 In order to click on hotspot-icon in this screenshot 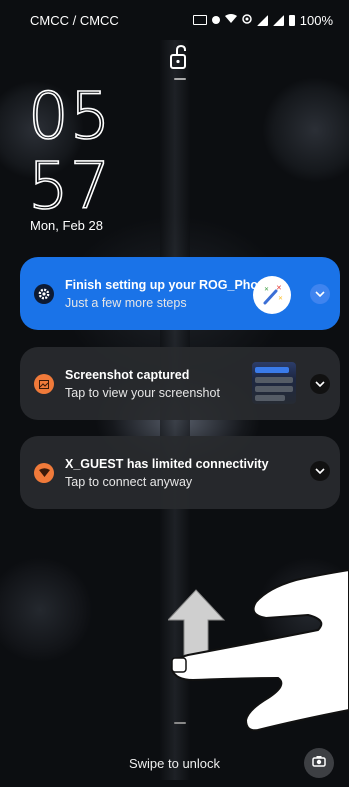, I will do `click(247, 20)`.